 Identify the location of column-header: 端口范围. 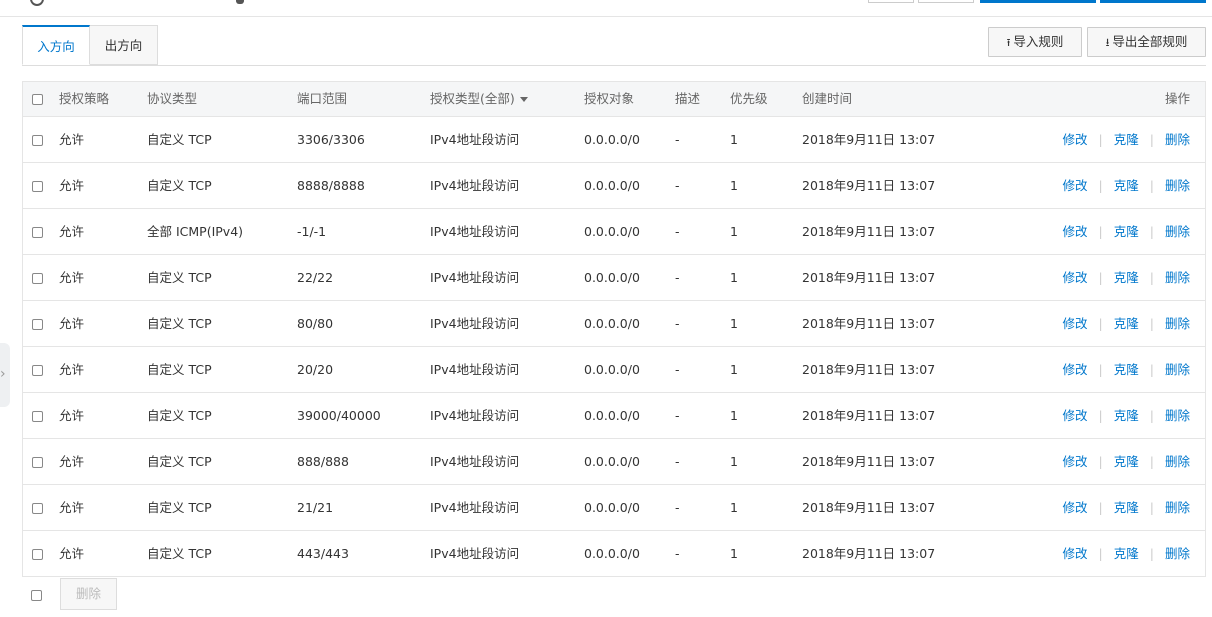
(322, 98).